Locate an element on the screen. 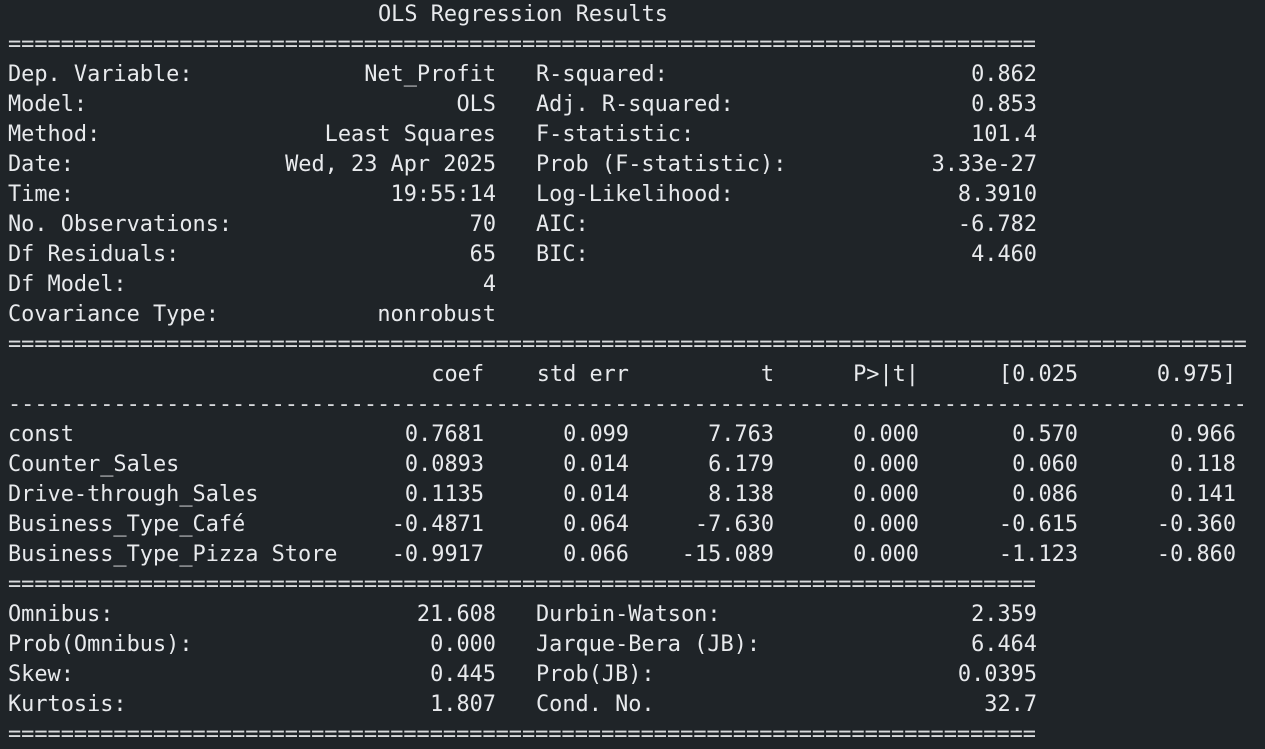 The height and width of the screenshot is (749, 1265). t-value: -7.630 is located at coordinates (734, 524).